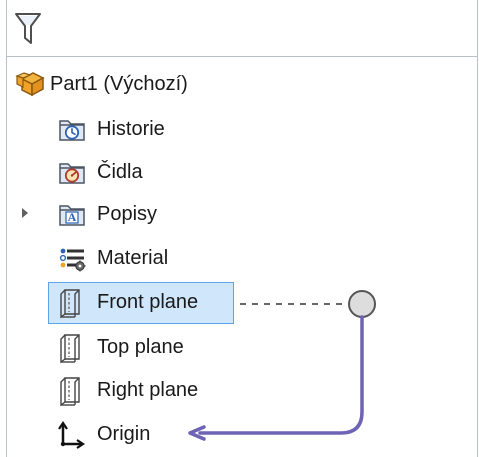 The width and height of the screenshot is (479, 457). Describe the element at coordinates (127, 214) in the screenshot. I see `tree-item-label: Popisy` at that location.